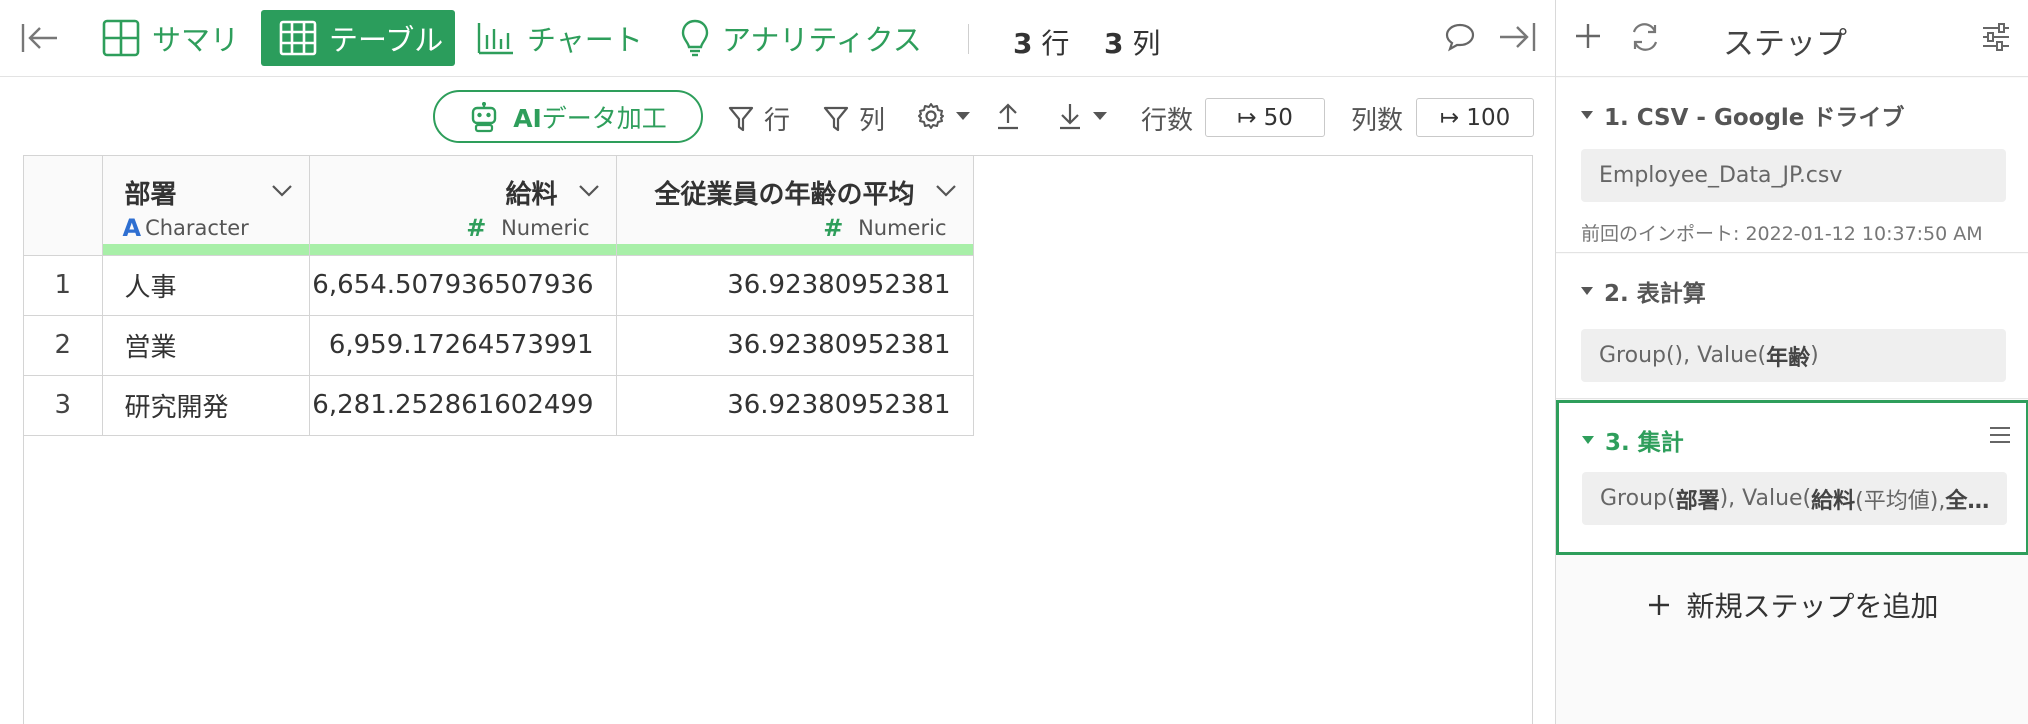 The height and width of the screenshot is (724, 2028). What do you see at coordinates (1517, 39) in the screenshot?
I see `collapse-right-icon` at bounding box center [1517, 39].